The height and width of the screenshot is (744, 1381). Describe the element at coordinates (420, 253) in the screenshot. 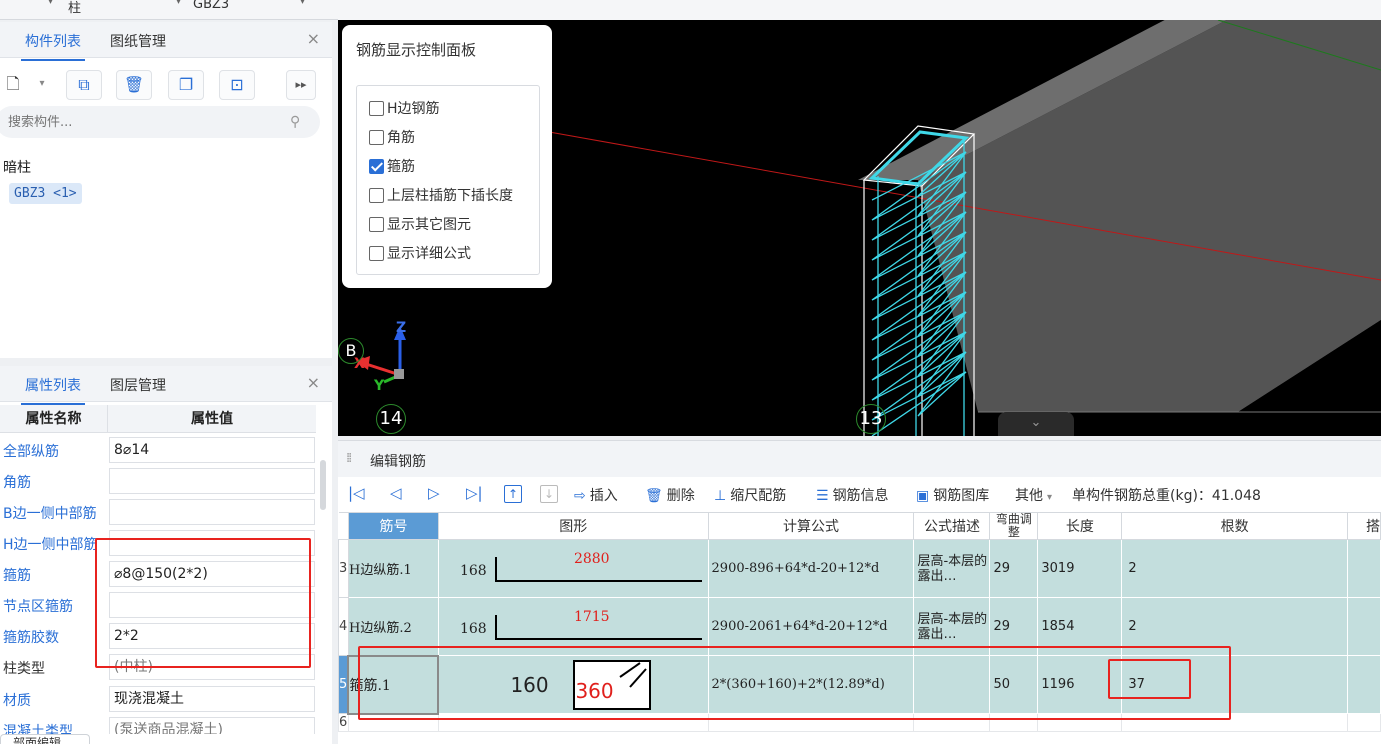

I see `option-show-detail-formula: 显示详细公式` at that location.